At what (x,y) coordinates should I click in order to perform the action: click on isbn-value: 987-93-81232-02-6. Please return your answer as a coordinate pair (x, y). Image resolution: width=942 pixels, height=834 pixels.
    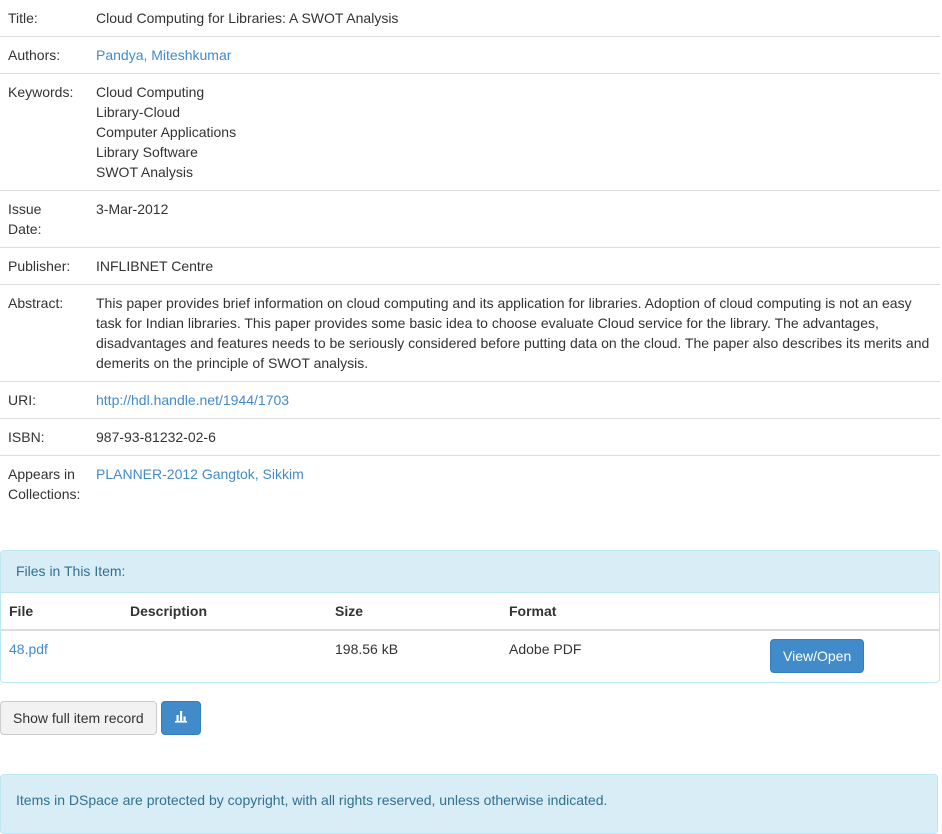
    Looking at the image, I should click on (514, 437).